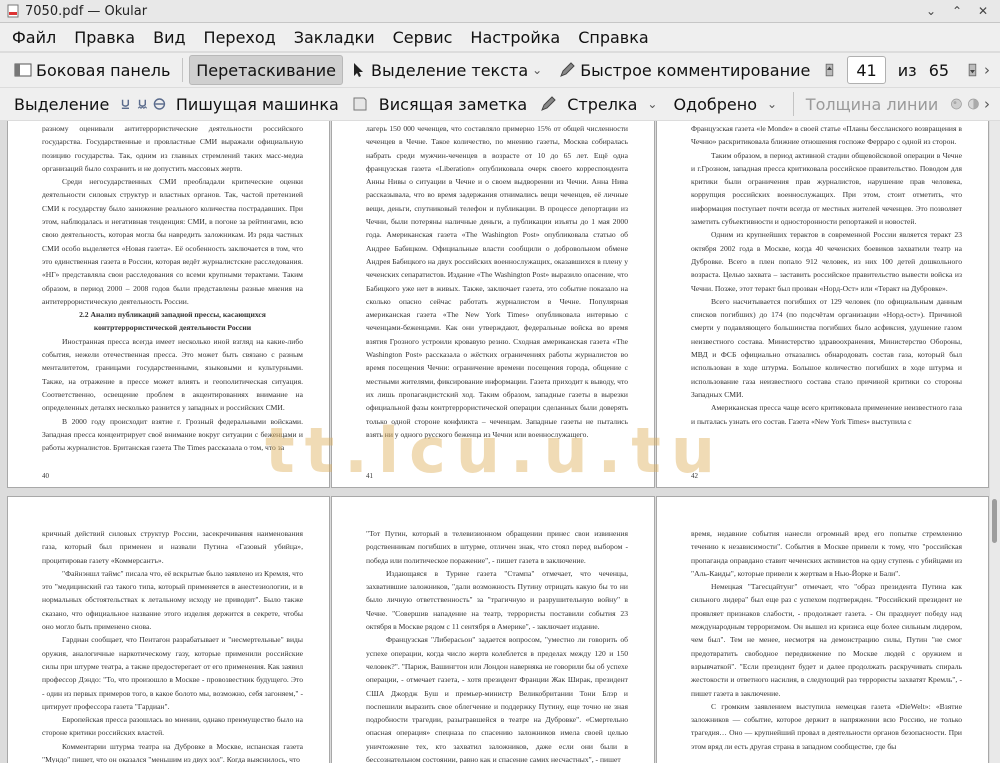 This screenshot has width=1000, height=763. Describe the element at coordinates (957, 11) in the screenshot. I see `maximize-icon: ⌃` at that location.